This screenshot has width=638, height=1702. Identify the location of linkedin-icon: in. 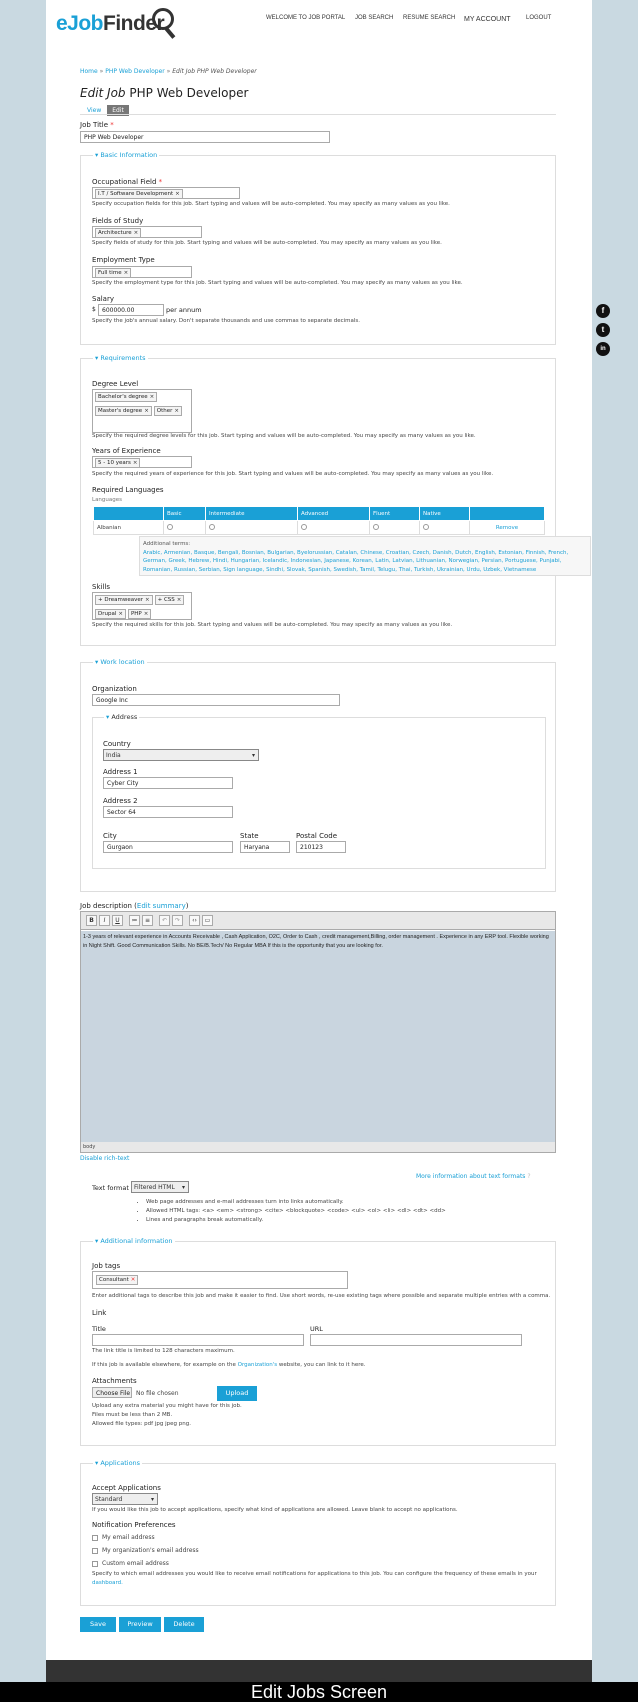
(603, 349).